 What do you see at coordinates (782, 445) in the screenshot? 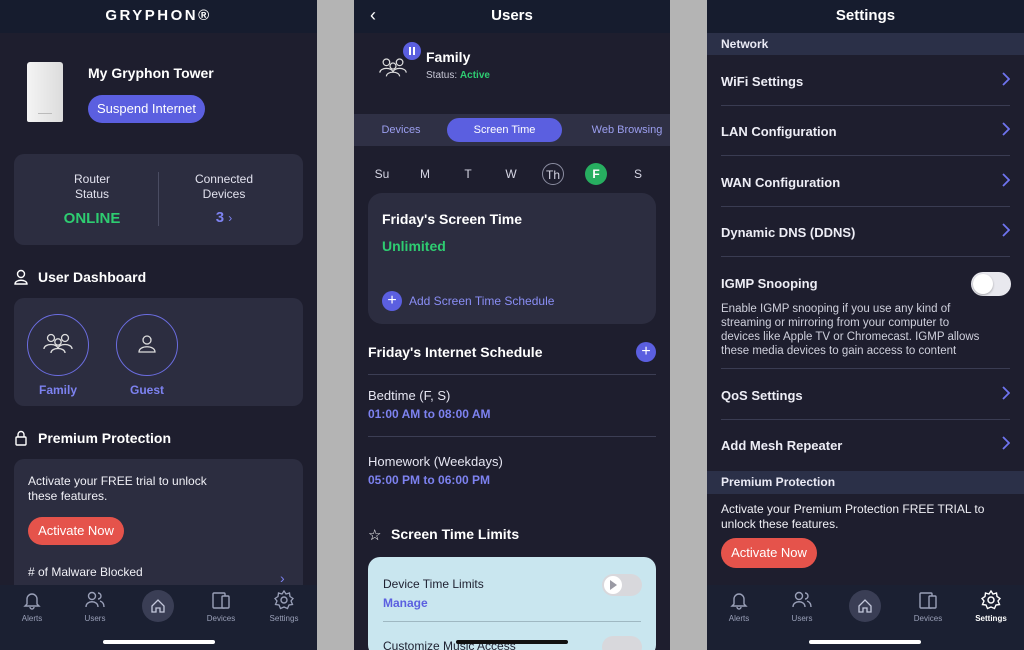
I see `row-label: Add Mesh Repeater` at bounding box center [782, 445].